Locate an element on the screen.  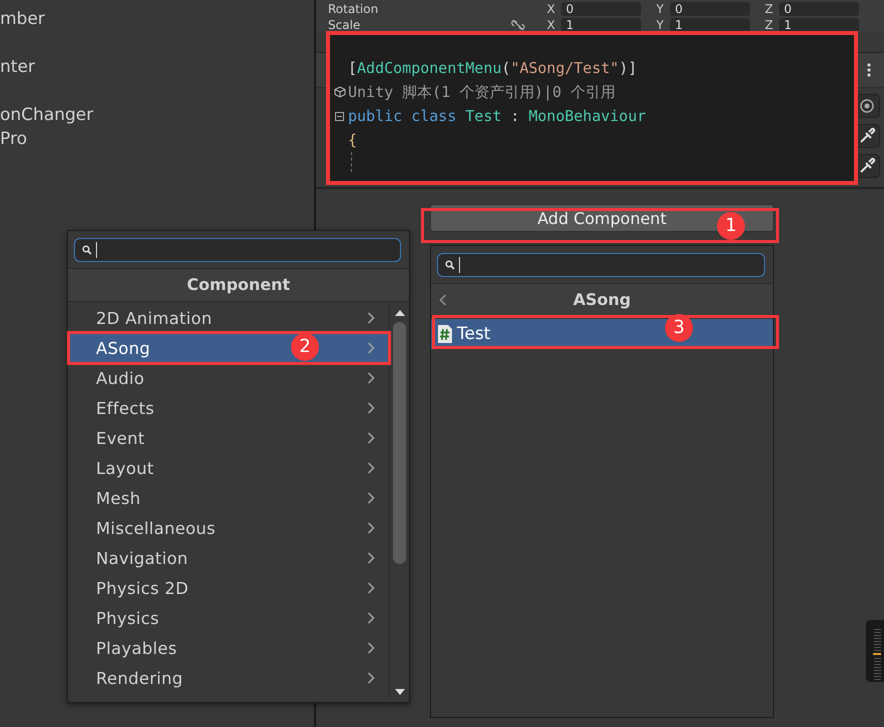
menu-item: Event is located at coordinates (228, 438).